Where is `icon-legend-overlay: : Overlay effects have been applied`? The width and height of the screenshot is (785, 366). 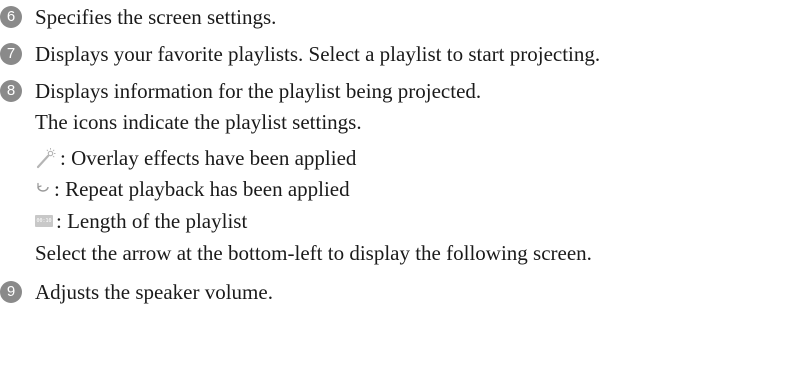
icon-legend-overlay: : Overlay effects have been applied is located at coordinates (195, 157).